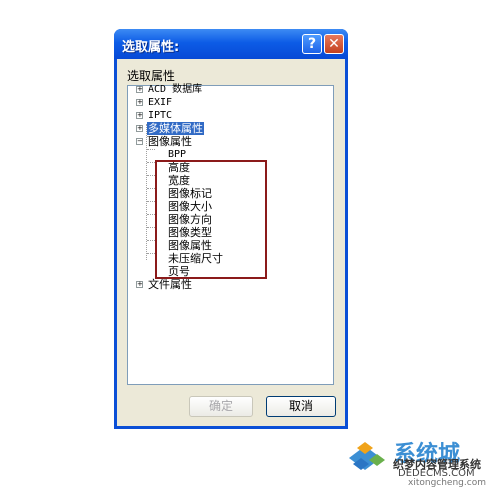 This screenshot has height=491, width=500. Describe the element at coordinates (222, 284) in the screenshot. I see `tree-node-file: + 文件属性` at that location.